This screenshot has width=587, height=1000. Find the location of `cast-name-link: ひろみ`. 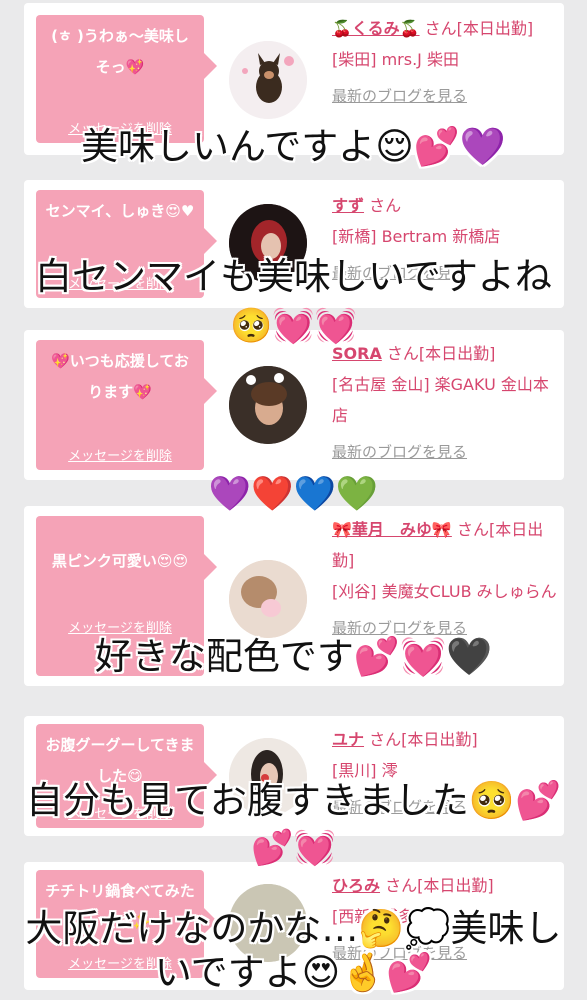

cast-name-link: ひろみ is located at coordinates (356, 885).